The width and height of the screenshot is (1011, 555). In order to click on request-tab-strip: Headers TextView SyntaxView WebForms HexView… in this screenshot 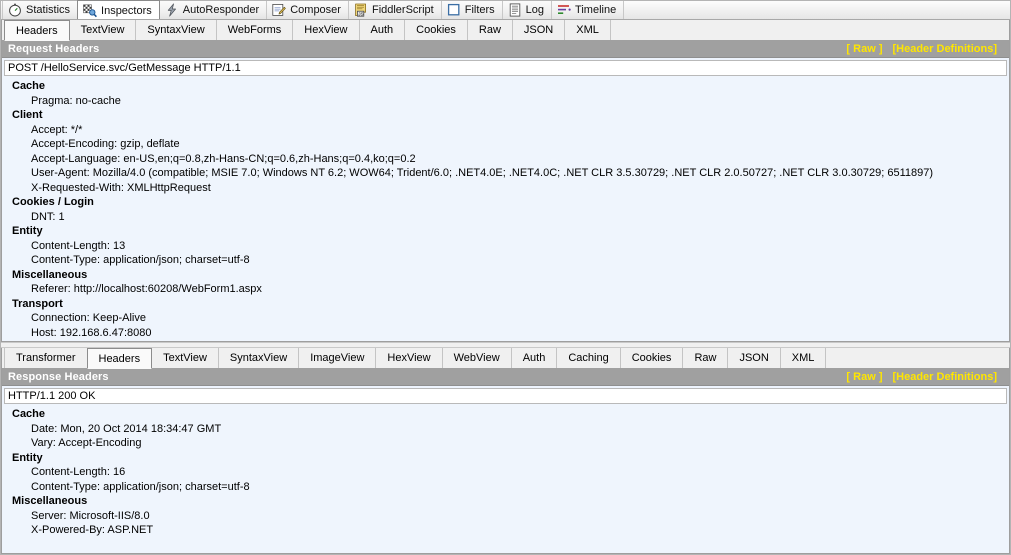, I will do `click(505, 30)`.